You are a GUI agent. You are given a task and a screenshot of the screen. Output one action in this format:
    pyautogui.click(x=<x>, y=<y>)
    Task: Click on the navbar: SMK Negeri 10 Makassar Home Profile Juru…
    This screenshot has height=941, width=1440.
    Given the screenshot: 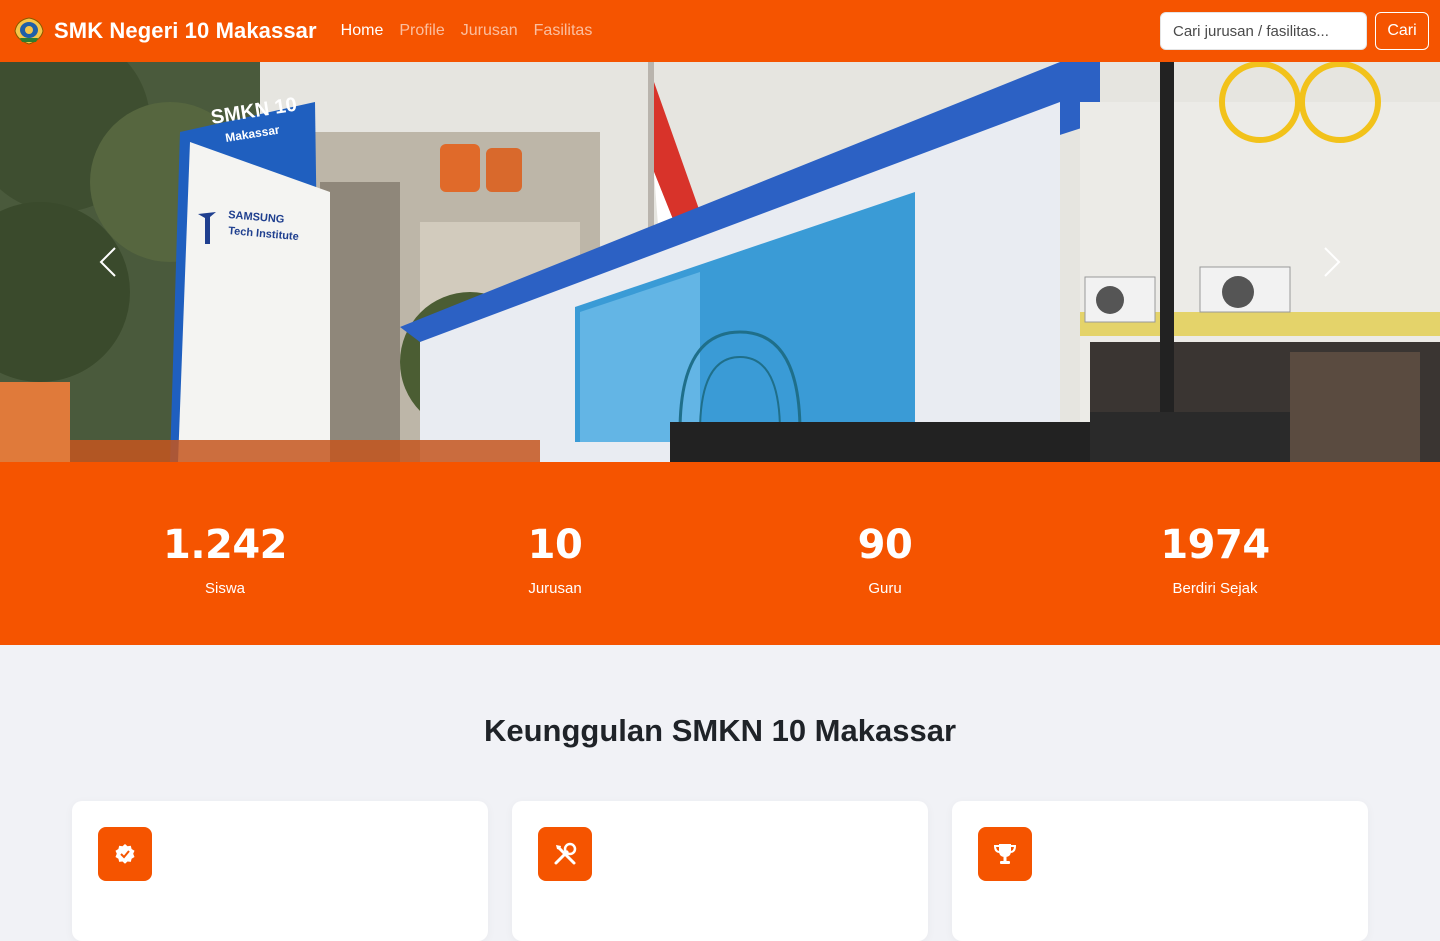 What is the action you would take?
    pyautogui.click(x=720, y=31)
    